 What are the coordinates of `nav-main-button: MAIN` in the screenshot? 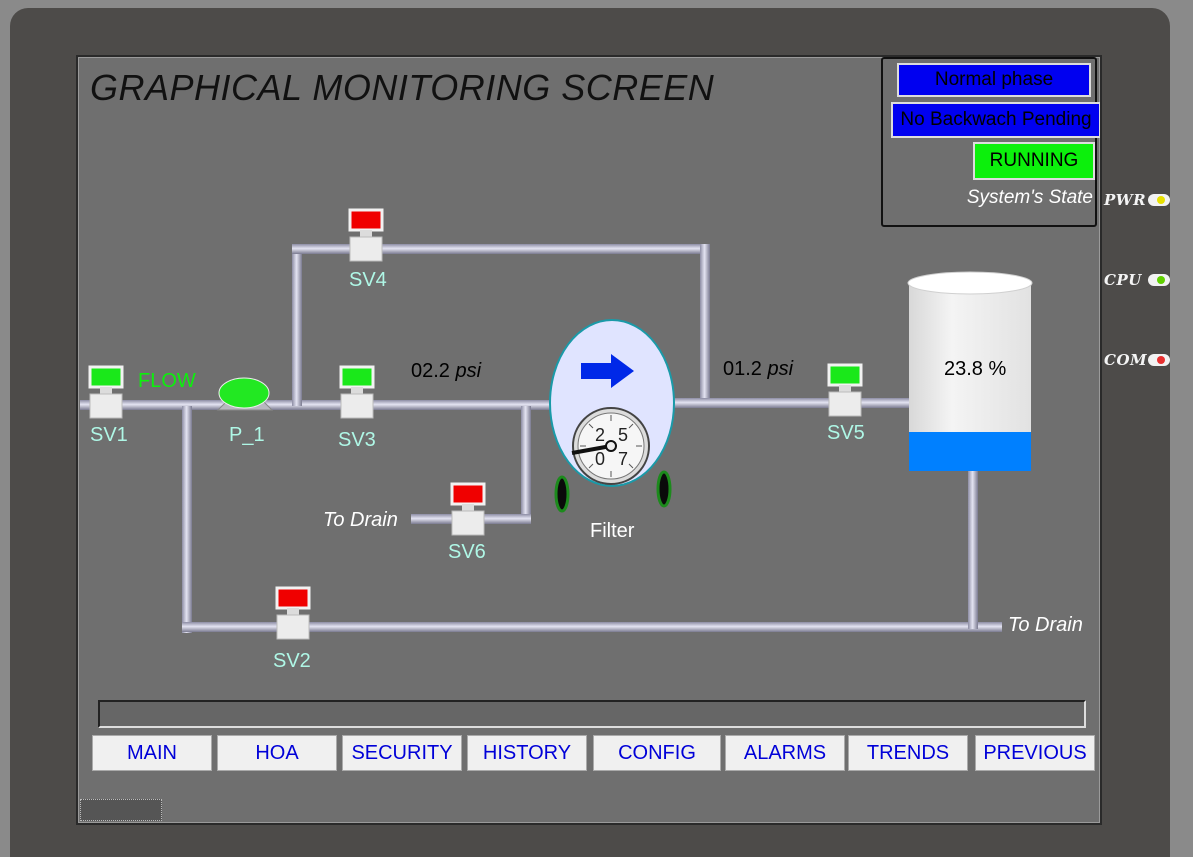 It's located at (152, 753).